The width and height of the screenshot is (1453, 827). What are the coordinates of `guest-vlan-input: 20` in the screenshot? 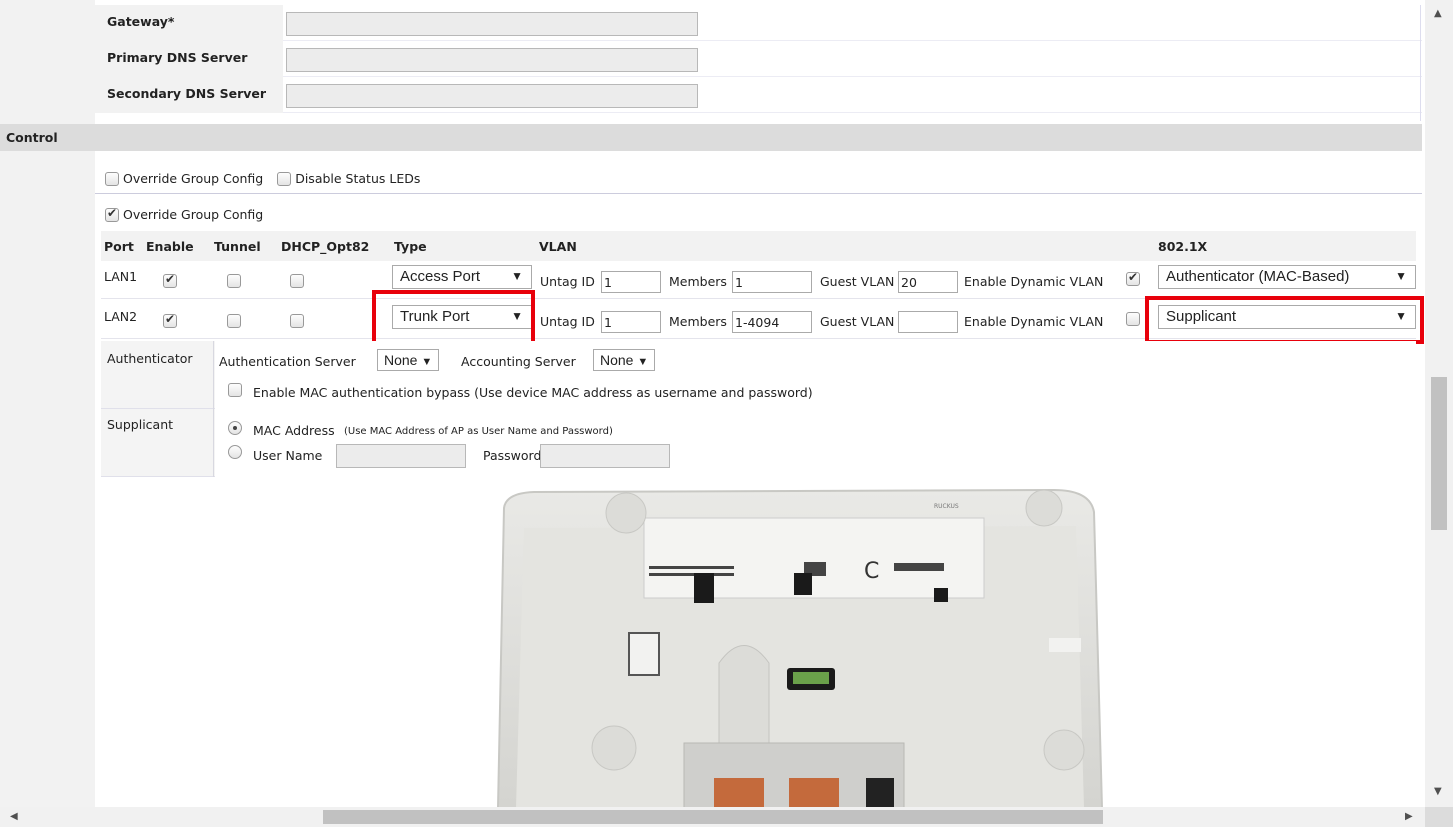 It's located at (928, 282).